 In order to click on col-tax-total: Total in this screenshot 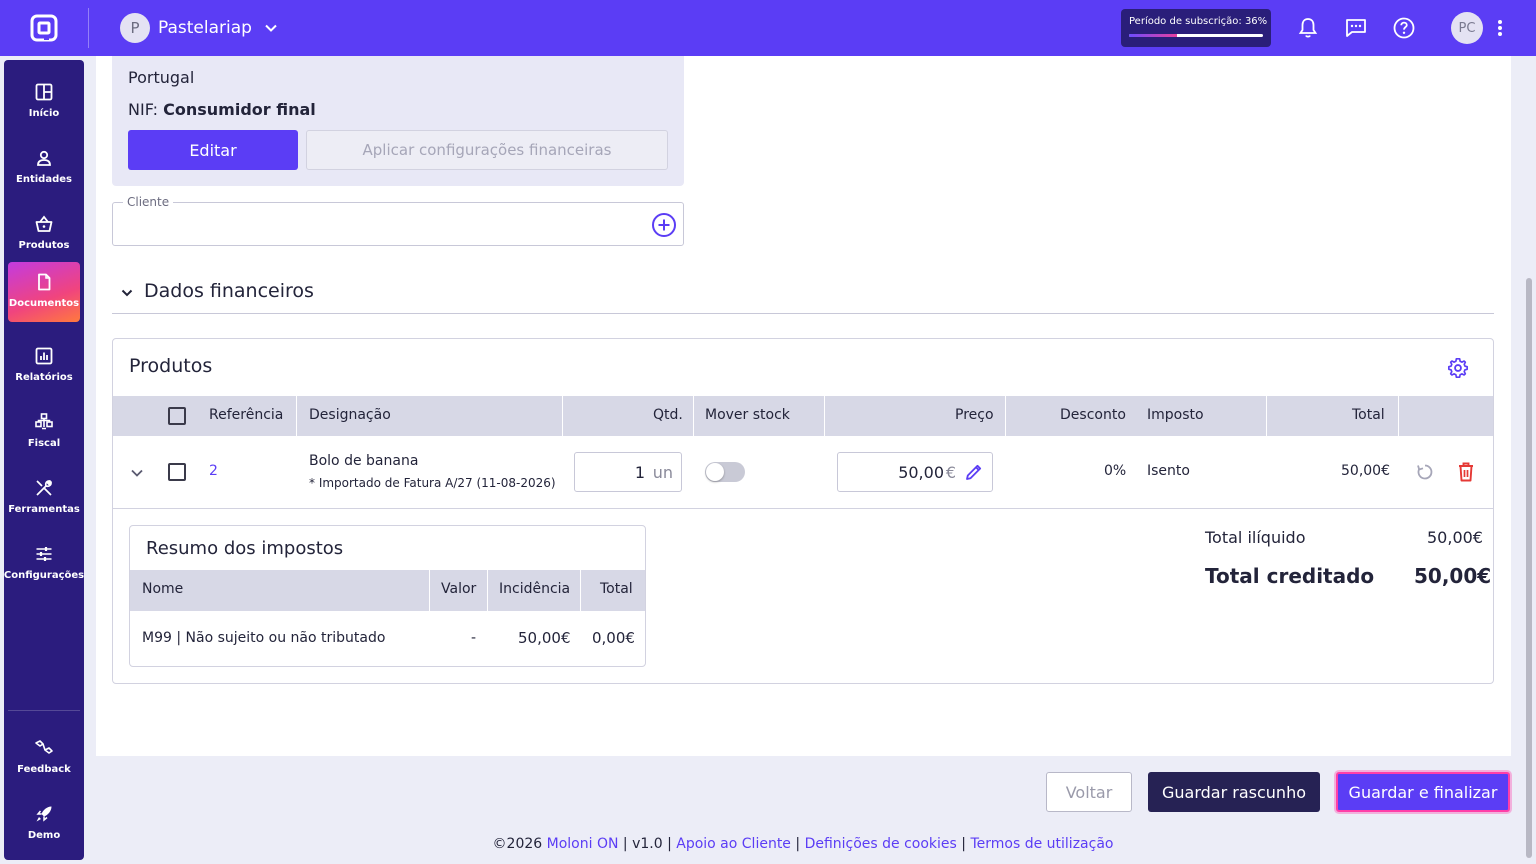, I will do `click(616, 589)`.